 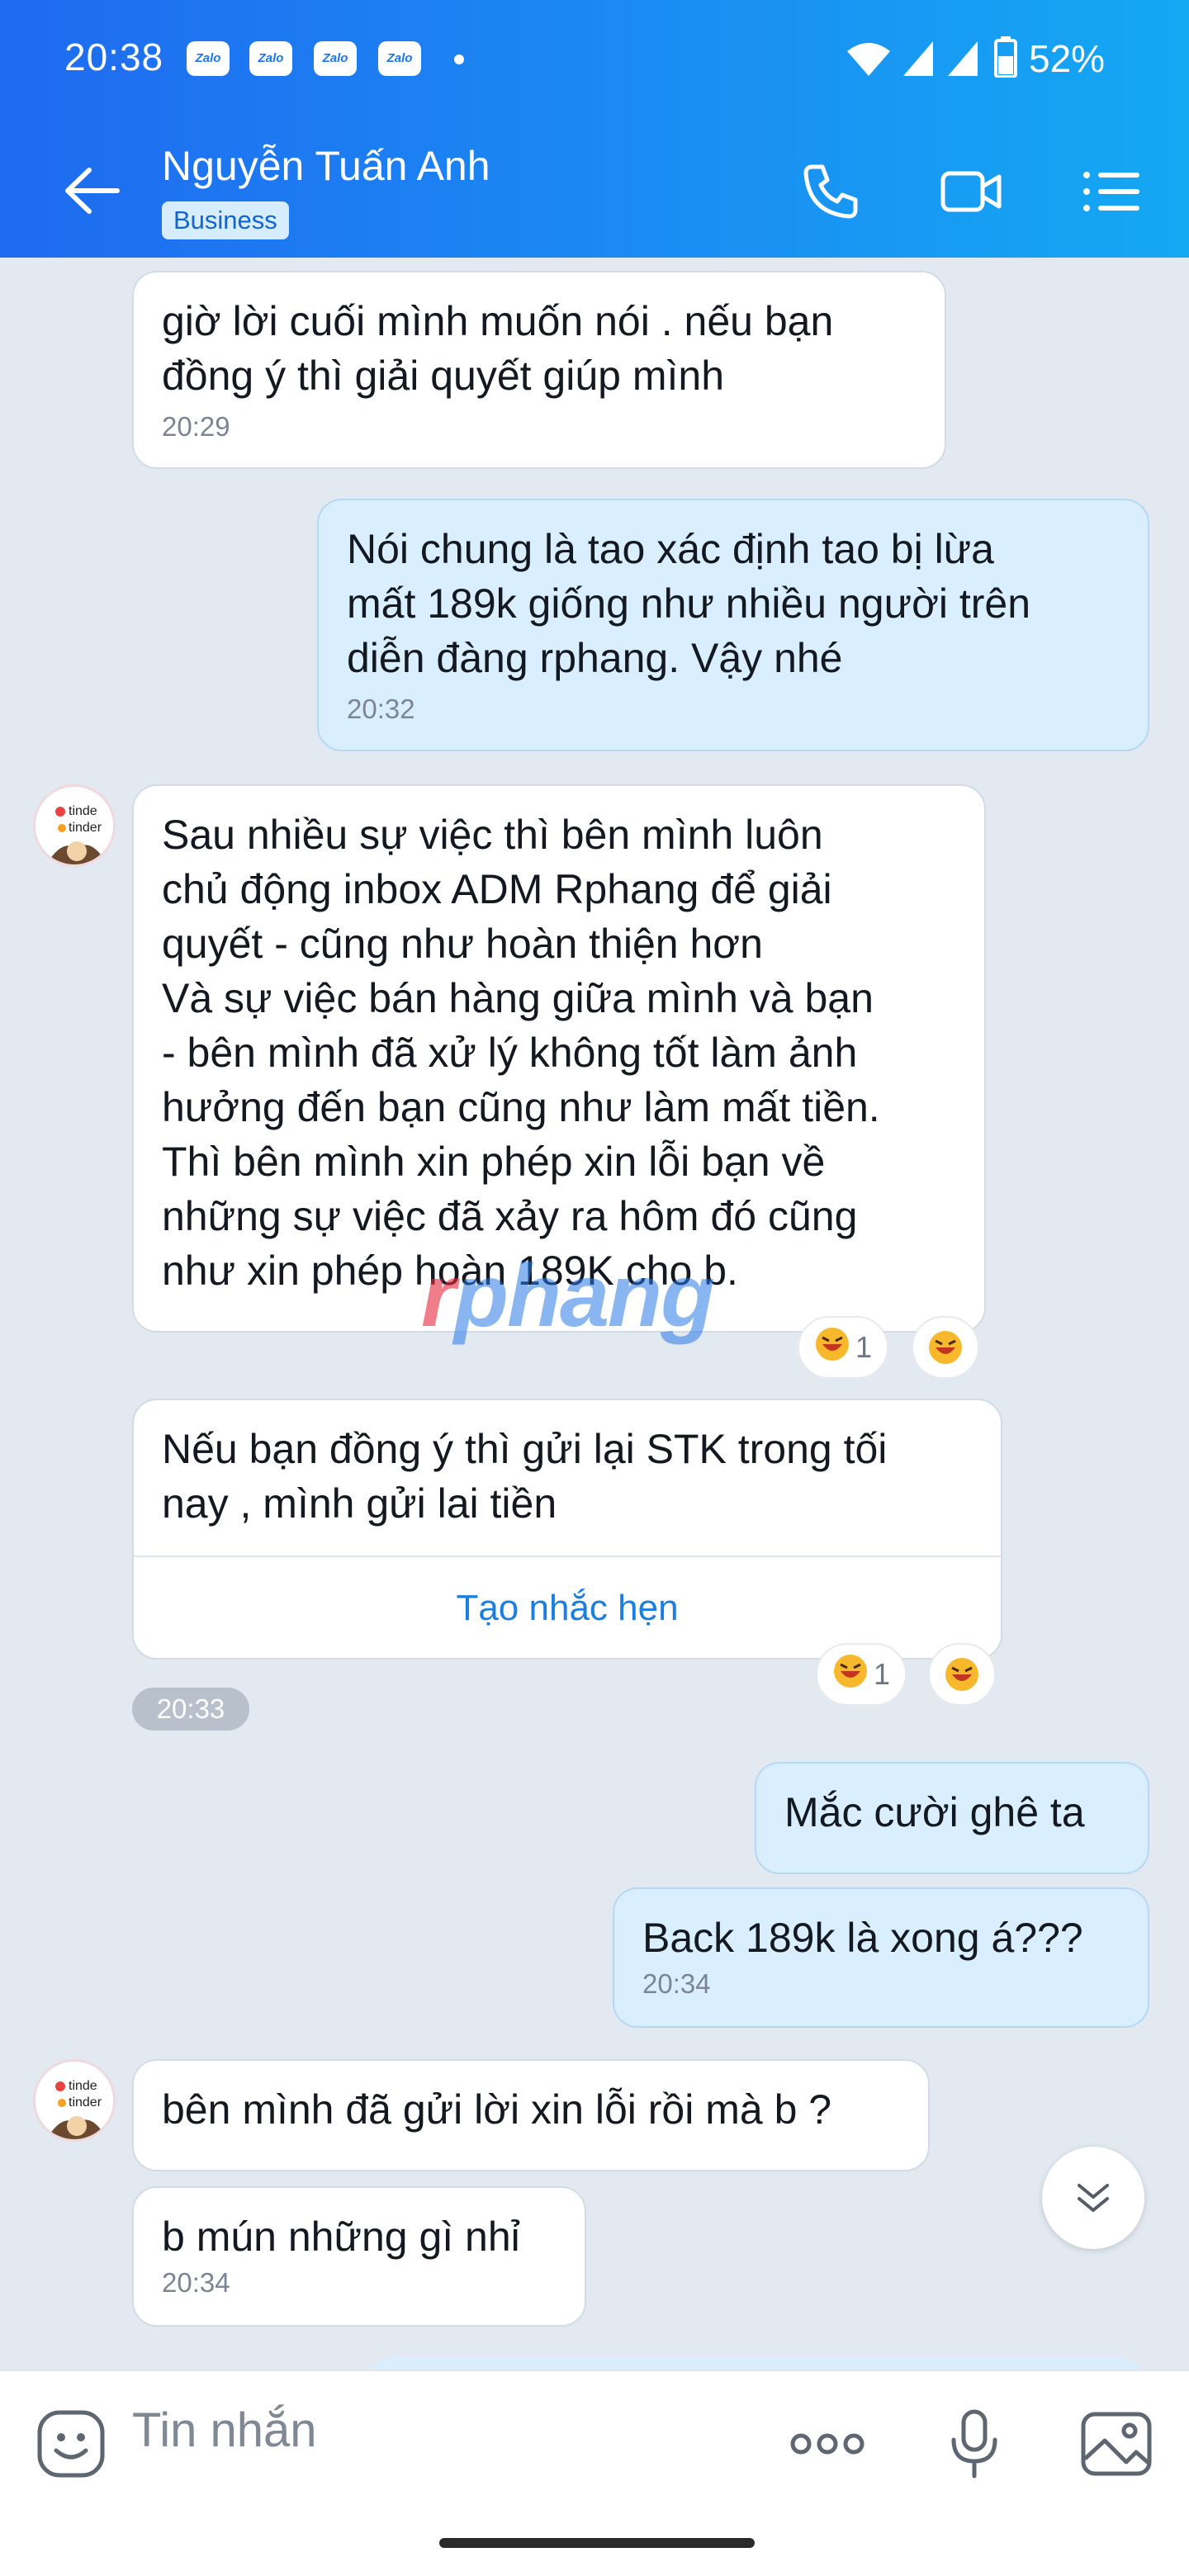 I want to click on wifi-icon, so click(x=868, y=59).